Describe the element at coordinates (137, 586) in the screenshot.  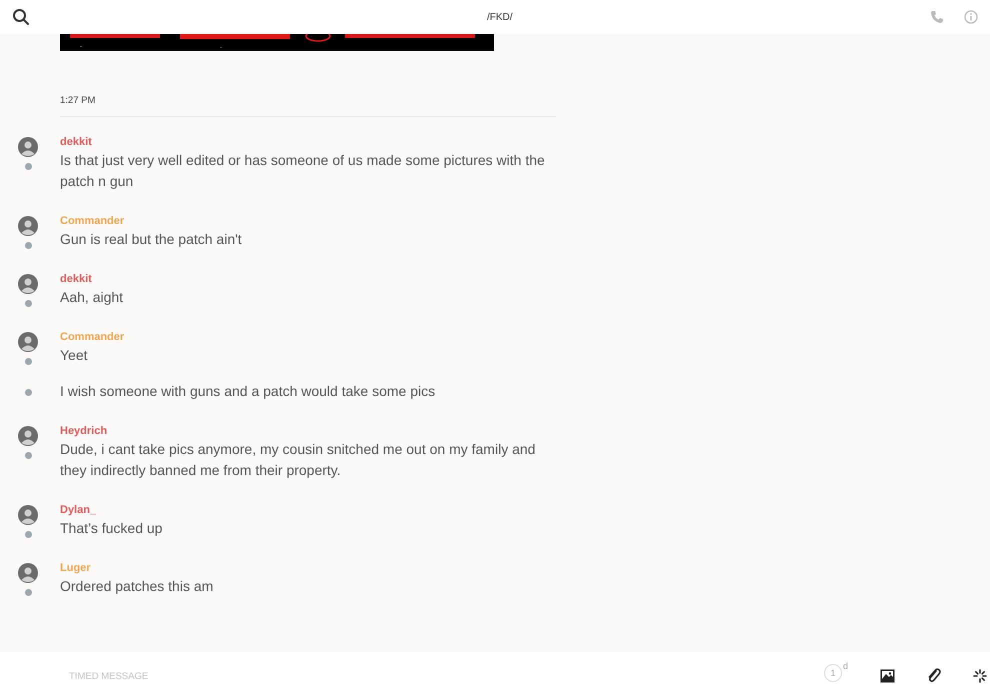
I see `message-text: Ordered patches this am` at that location.